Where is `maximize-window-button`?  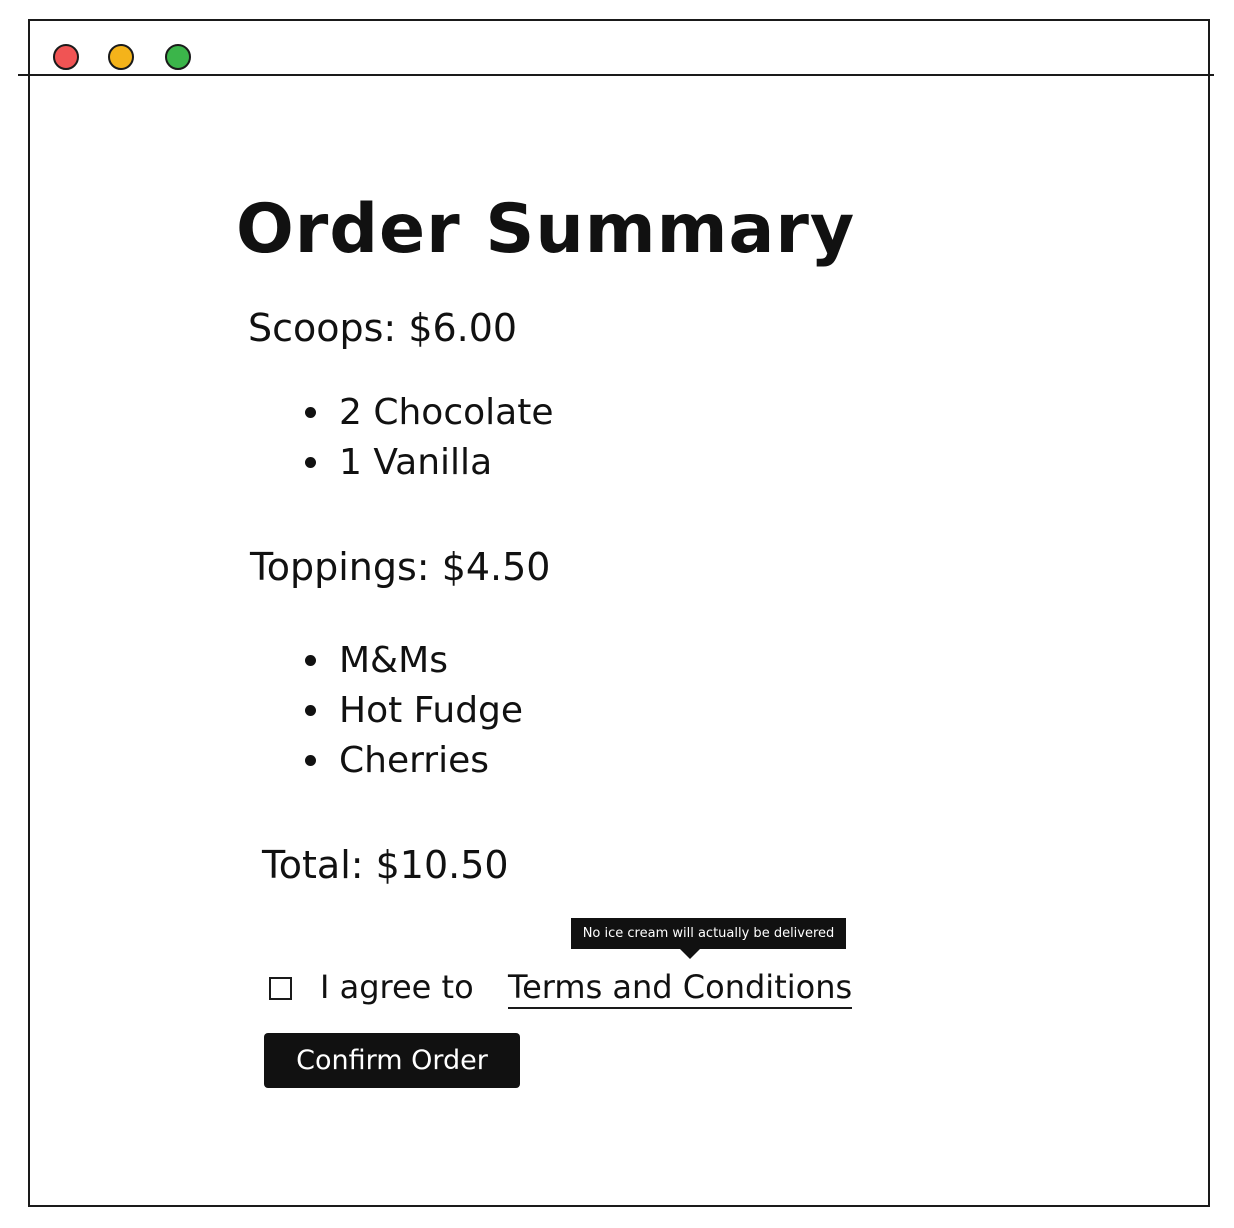
maximize-window-button is located at coordinates (178, 57).